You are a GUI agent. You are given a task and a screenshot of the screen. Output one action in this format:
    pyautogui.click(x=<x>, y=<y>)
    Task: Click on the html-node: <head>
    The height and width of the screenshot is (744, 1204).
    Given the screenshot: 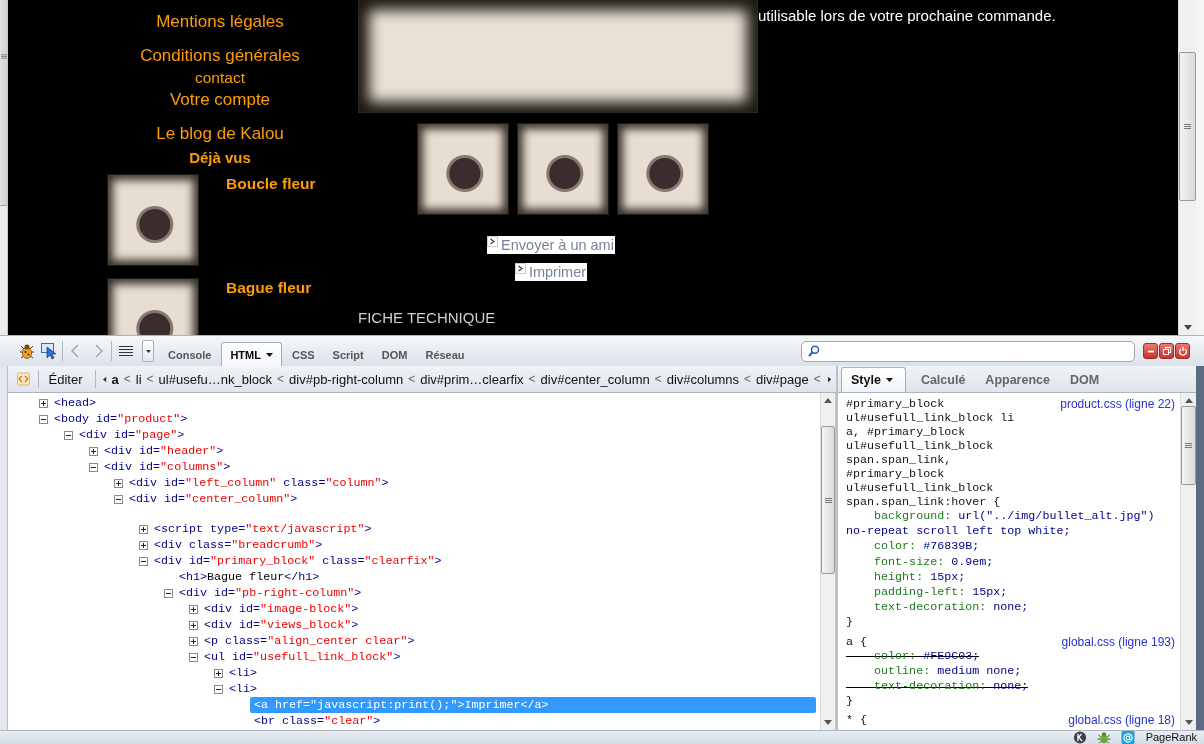 What is the action you would take?
    pyautogui.click(x=75, y=403)
    